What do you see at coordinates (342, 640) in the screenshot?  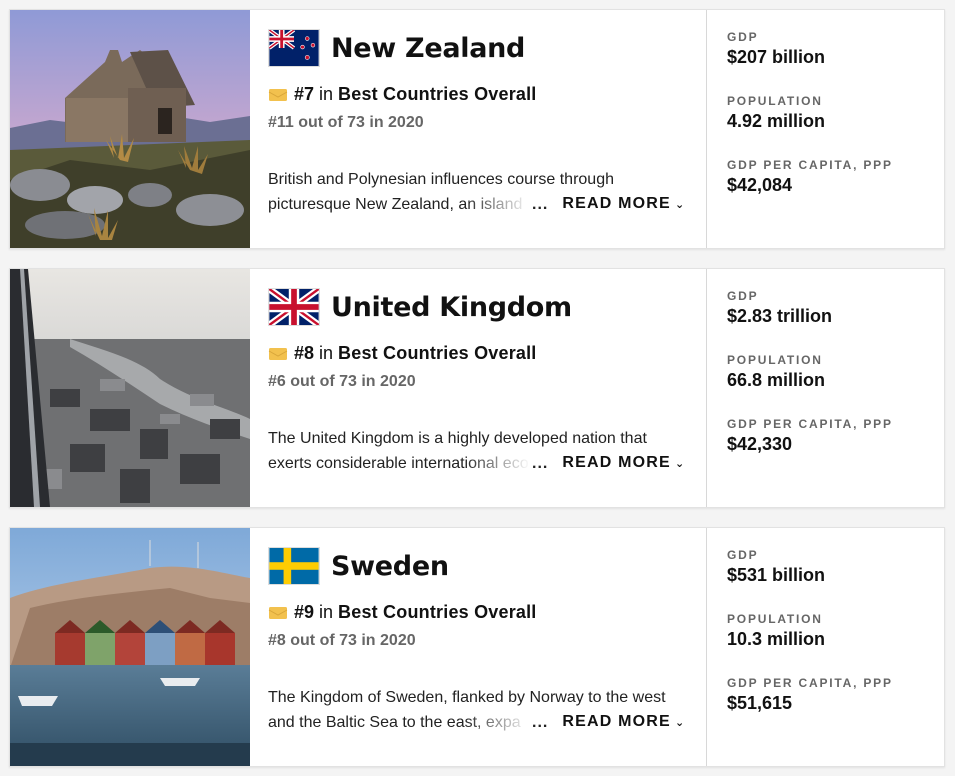 I see `previous-rank: #8 out of 73 in 2020` at bounding box center [342, 640].